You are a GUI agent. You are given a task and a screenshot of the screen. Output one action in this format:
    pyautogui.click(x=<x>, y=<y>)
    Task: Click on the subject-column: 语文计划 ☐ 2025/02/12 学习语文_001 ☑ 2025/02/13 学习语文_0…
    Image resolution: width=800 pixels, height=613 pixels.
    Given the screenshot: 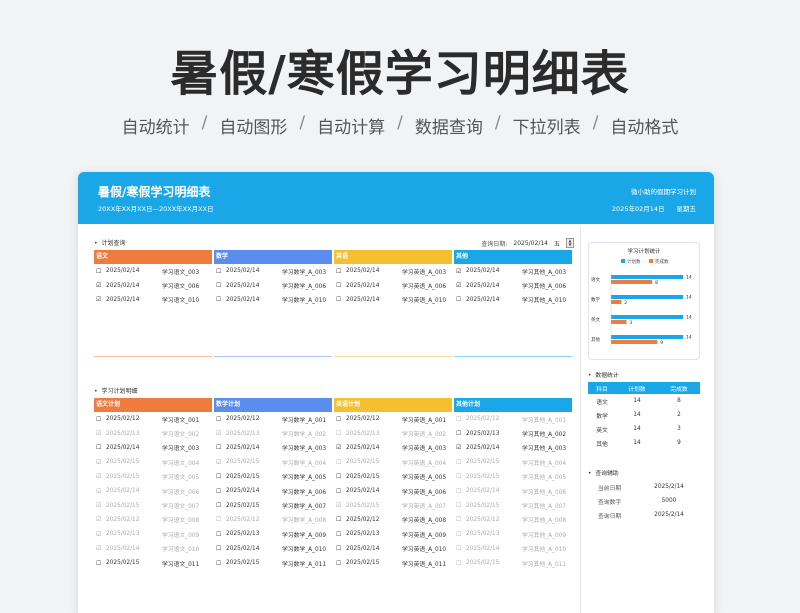 What is the action you would take?
    pyautogui.click(x=153, y=484)
    